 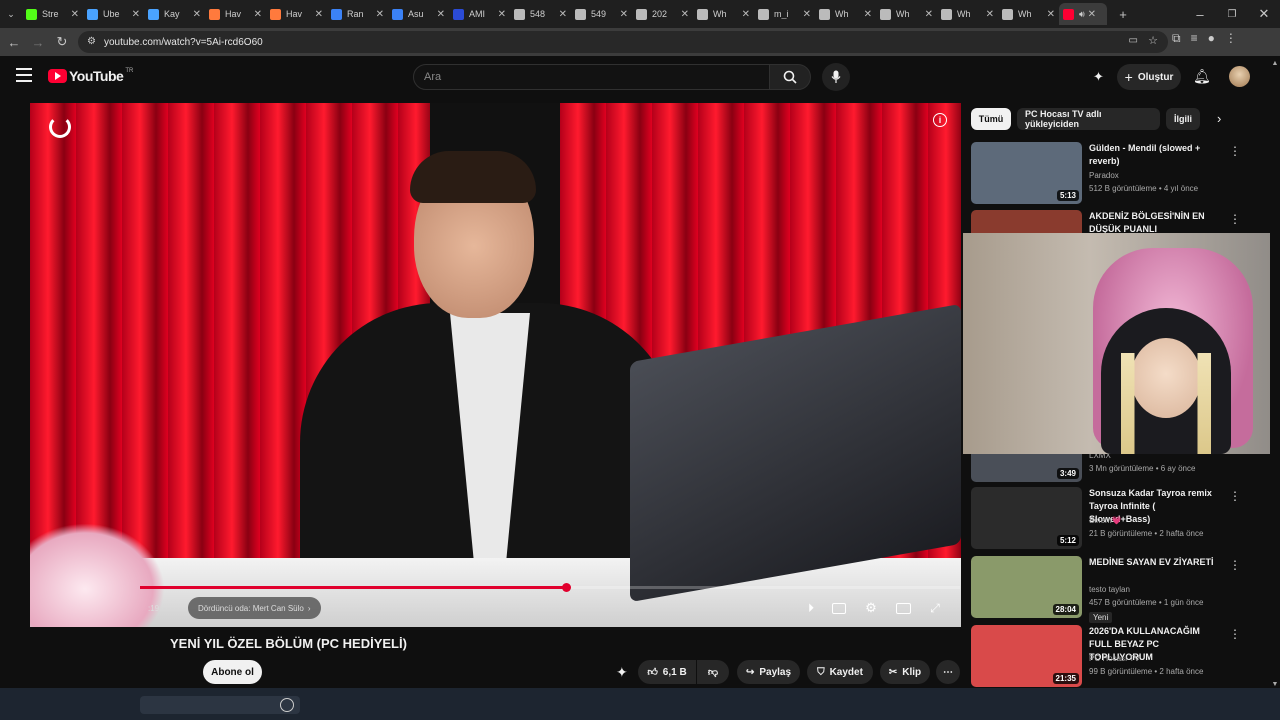 I want to click on chip-0: Tümü, so click(x=991, y=119).